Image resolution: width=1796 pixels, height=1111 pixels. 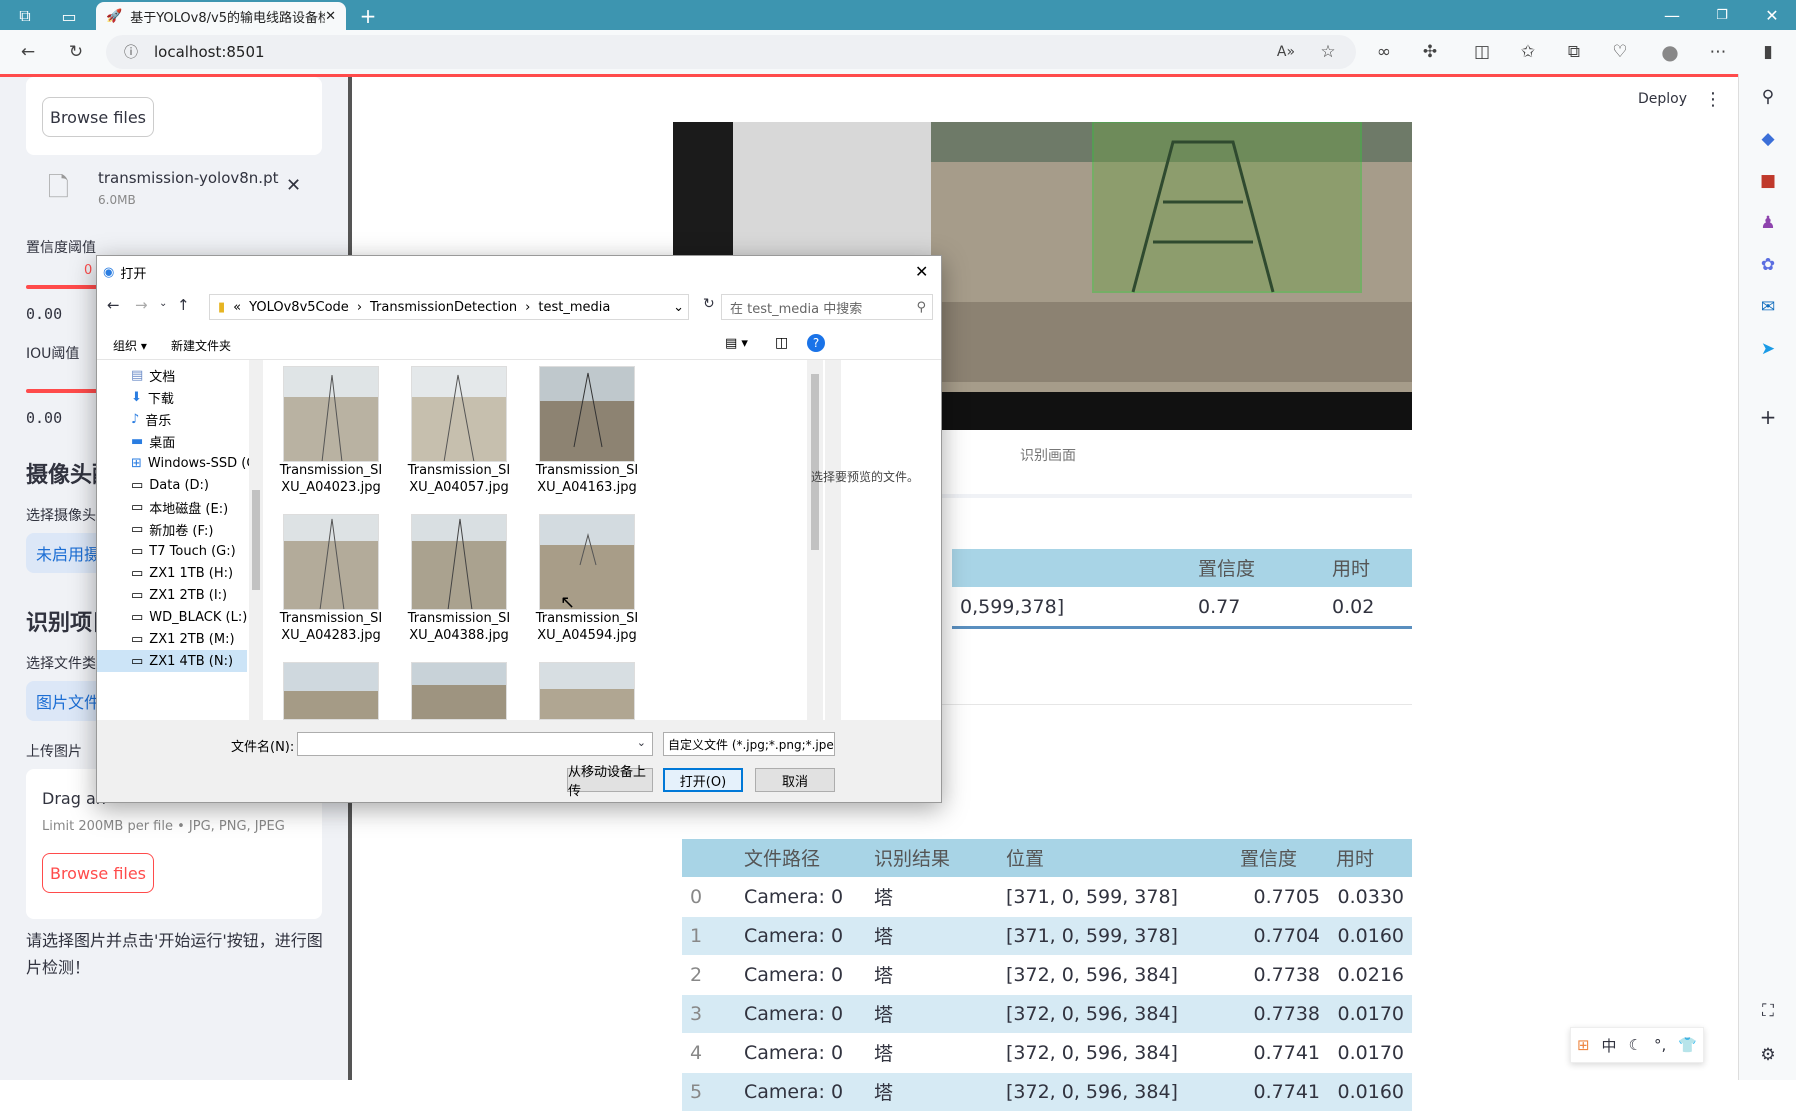 What do you see at coordinates (1772, 15) in the screenshot?
I see `window-close-icon: ✕` at bounding box center [1772, 15].